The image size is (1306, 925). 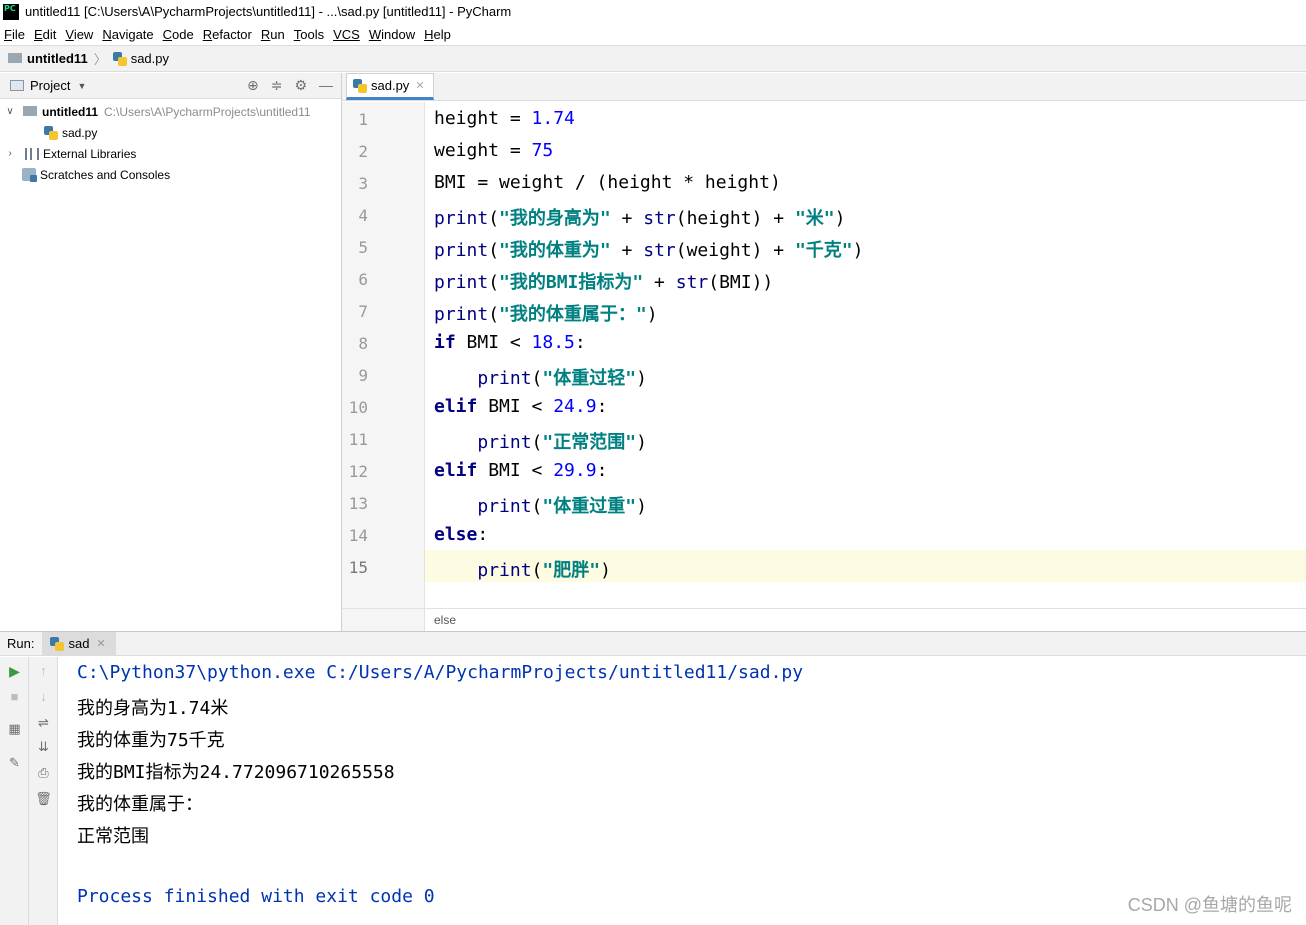 What do you see at coordinates (81, 86) in the screenshot?
I see `chevron-down-icon: ▼` at bounding box center [81, 86].